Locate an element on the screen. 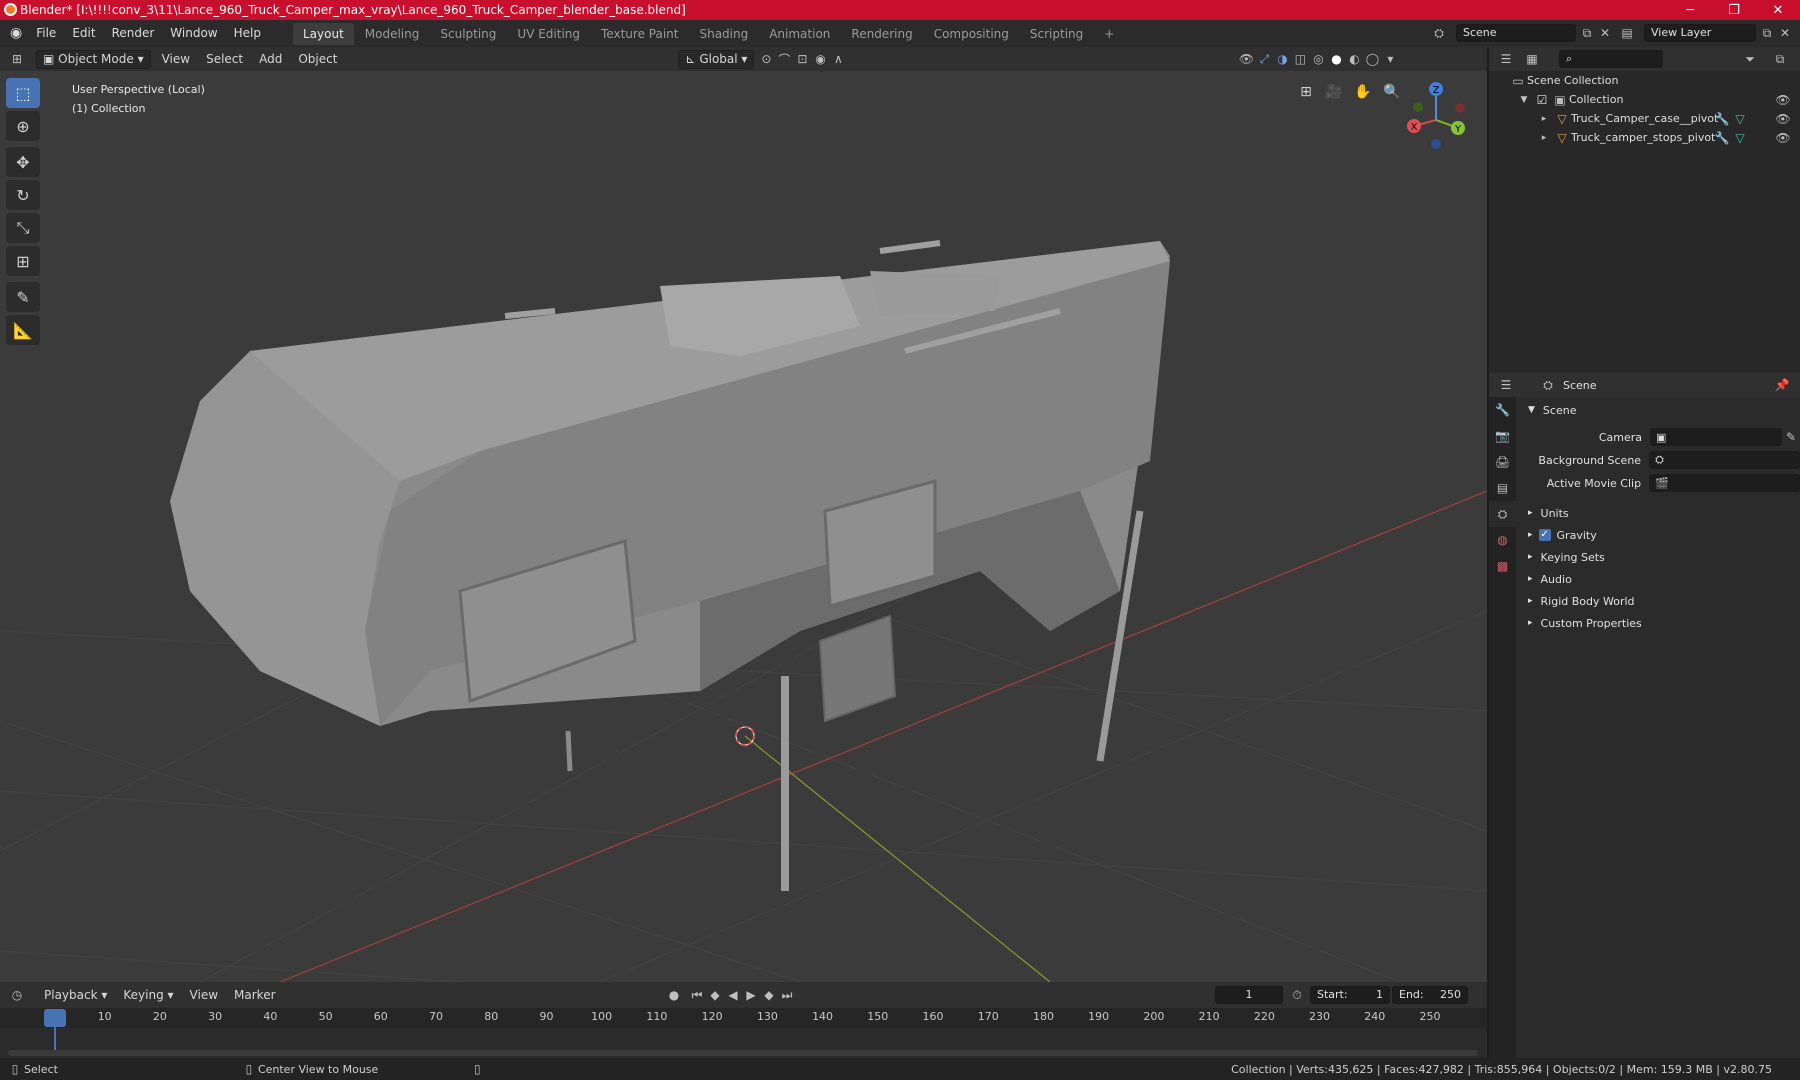  scene-field: Scene is located at coordinates (1516, 33).